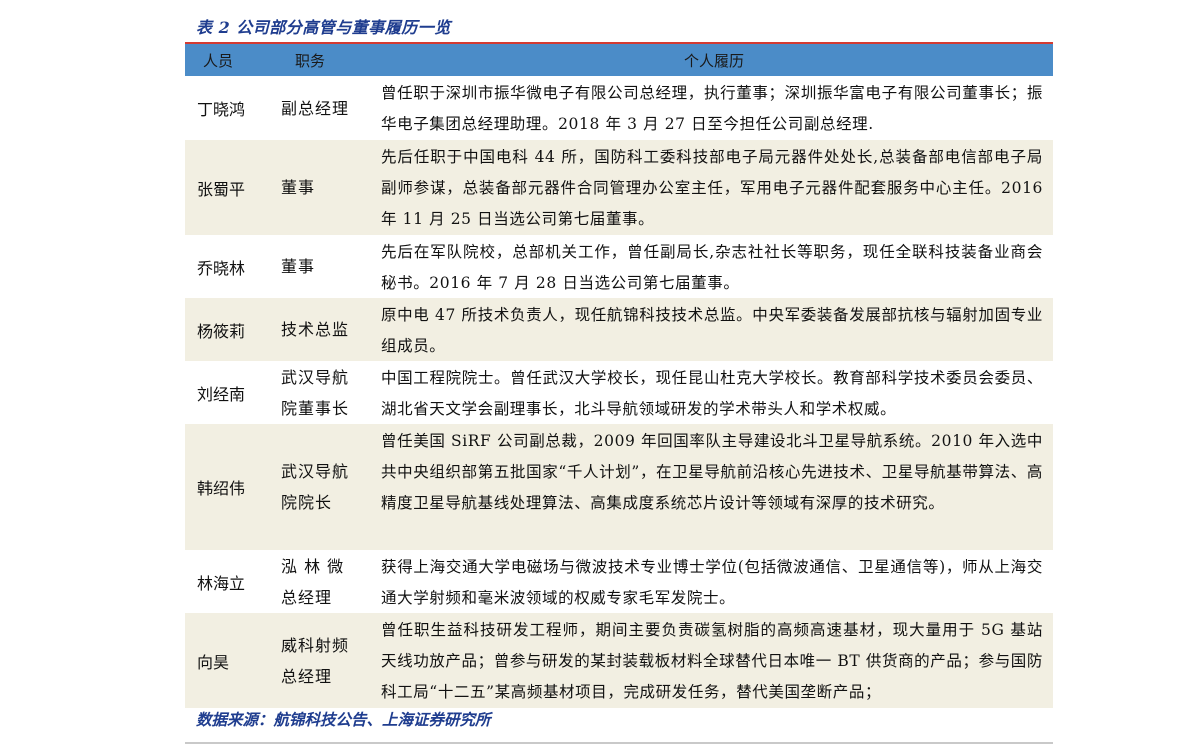 The image size is (1191, 747). Describe the element at coordinates (619, 59) in the screenshot. I see `table-header: 人员 职务 个人履历` at that location.